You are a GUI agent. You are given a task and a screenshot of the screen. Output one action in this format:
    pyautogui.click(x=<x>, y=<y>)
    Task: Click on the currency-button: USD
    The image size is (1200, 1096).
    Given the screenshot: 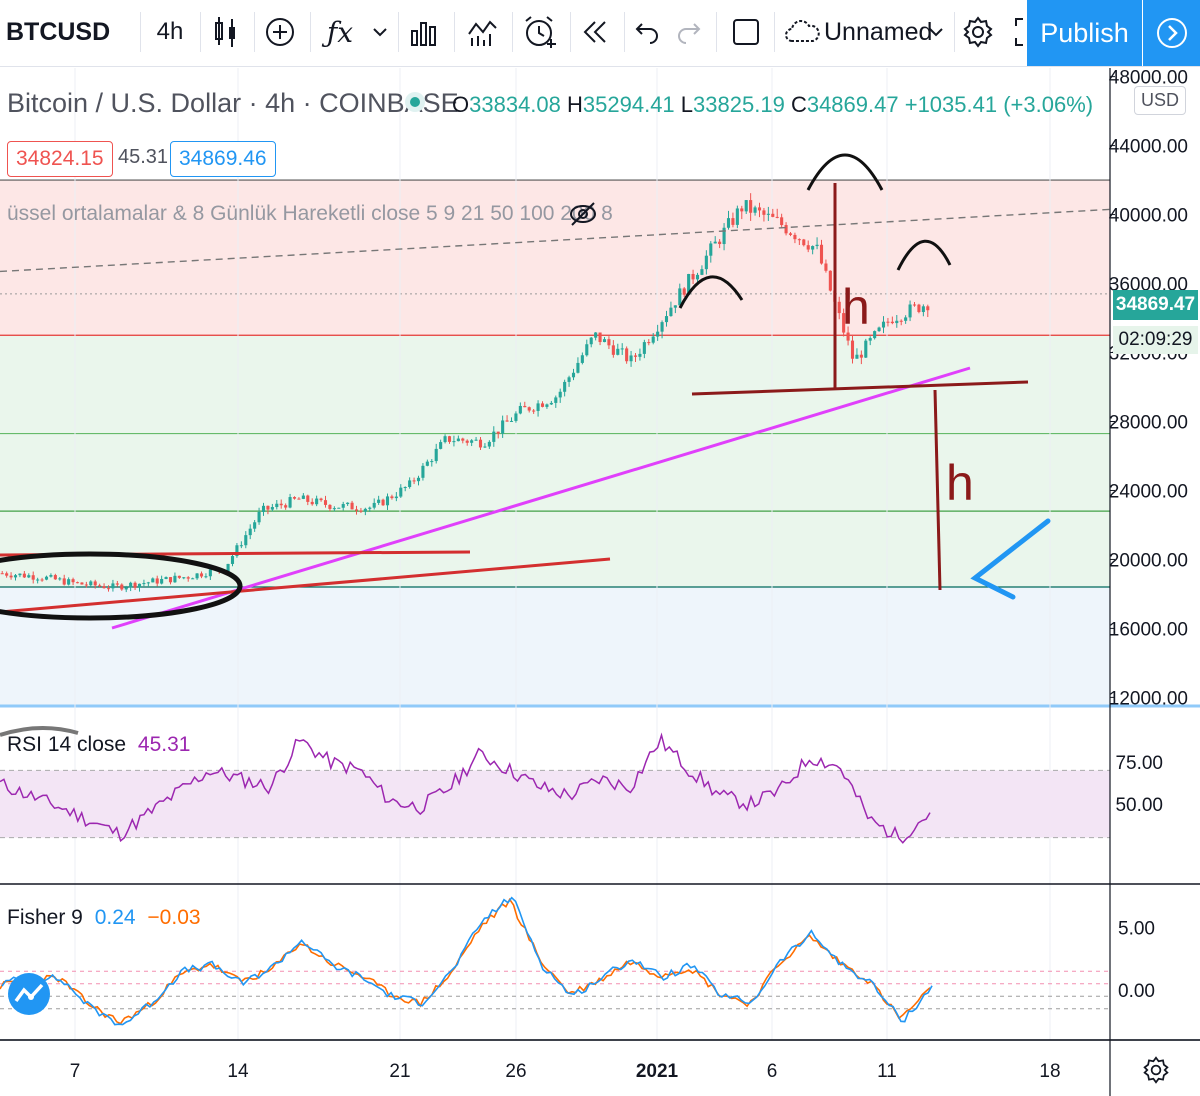 What is the action you would take?
    pyautogui.click(x=1160, y=100)
    